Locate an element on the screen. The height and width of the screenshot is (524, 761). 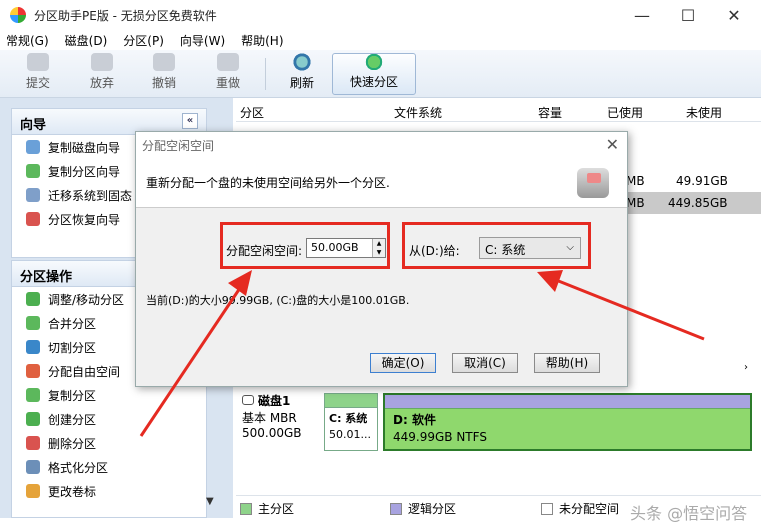
annotation-arrowhead-left is located at coordinates (240, 283).